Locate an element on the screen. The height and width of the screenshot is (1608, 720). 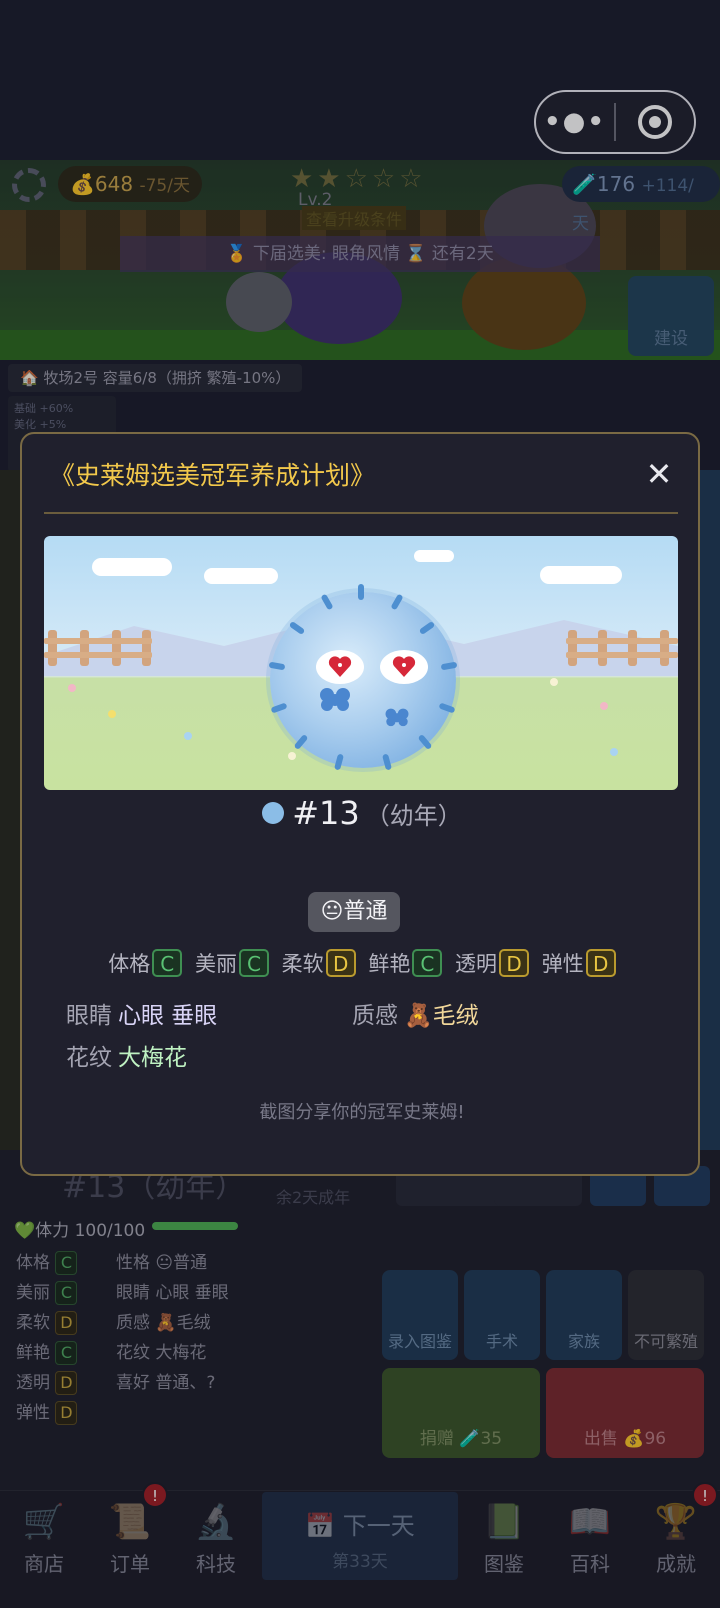
grade-item: 透明 D is located at coordinates (492, 963).